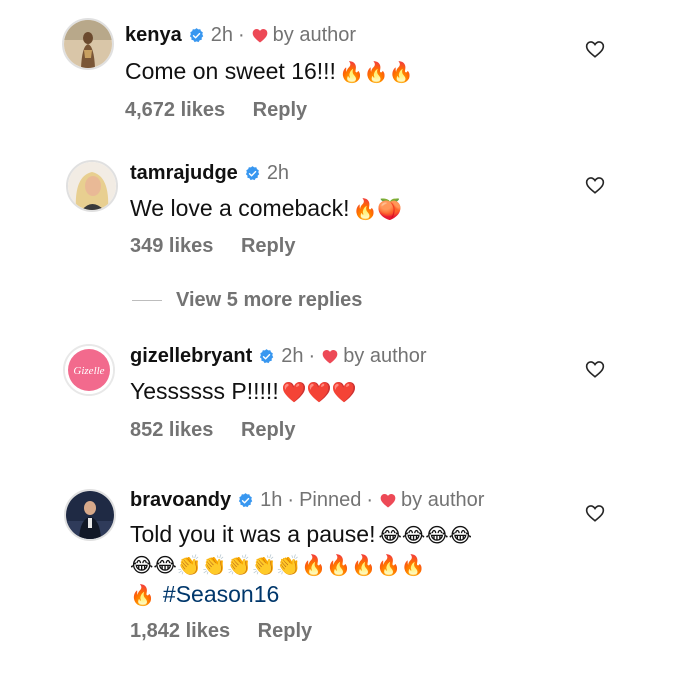 The width and height of the screenshot is (680, 680). I want to click on username: gizellebryant, so click(191, 356).